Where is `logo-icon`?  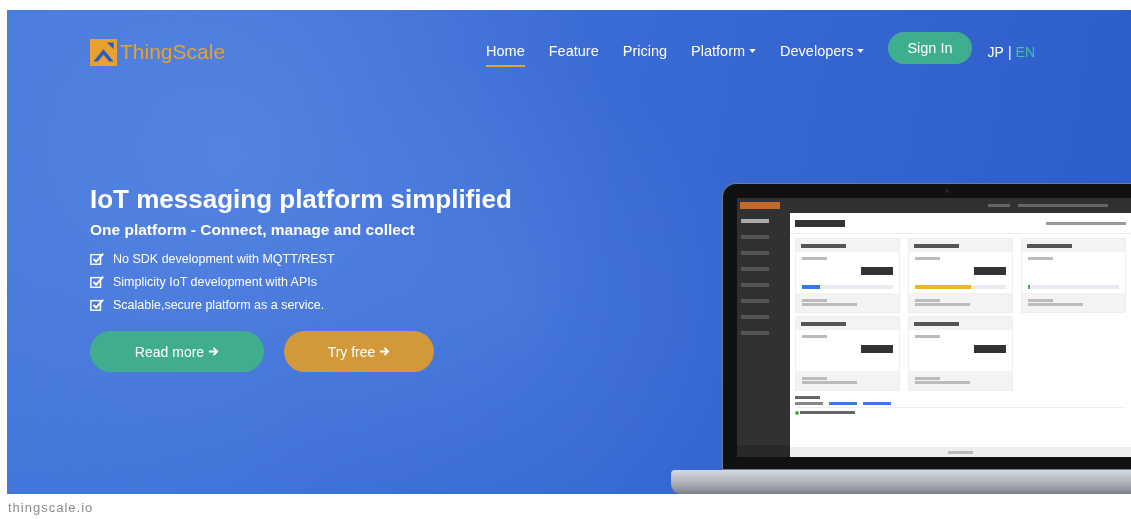
logo-icon is located at coordinates (103, 52).